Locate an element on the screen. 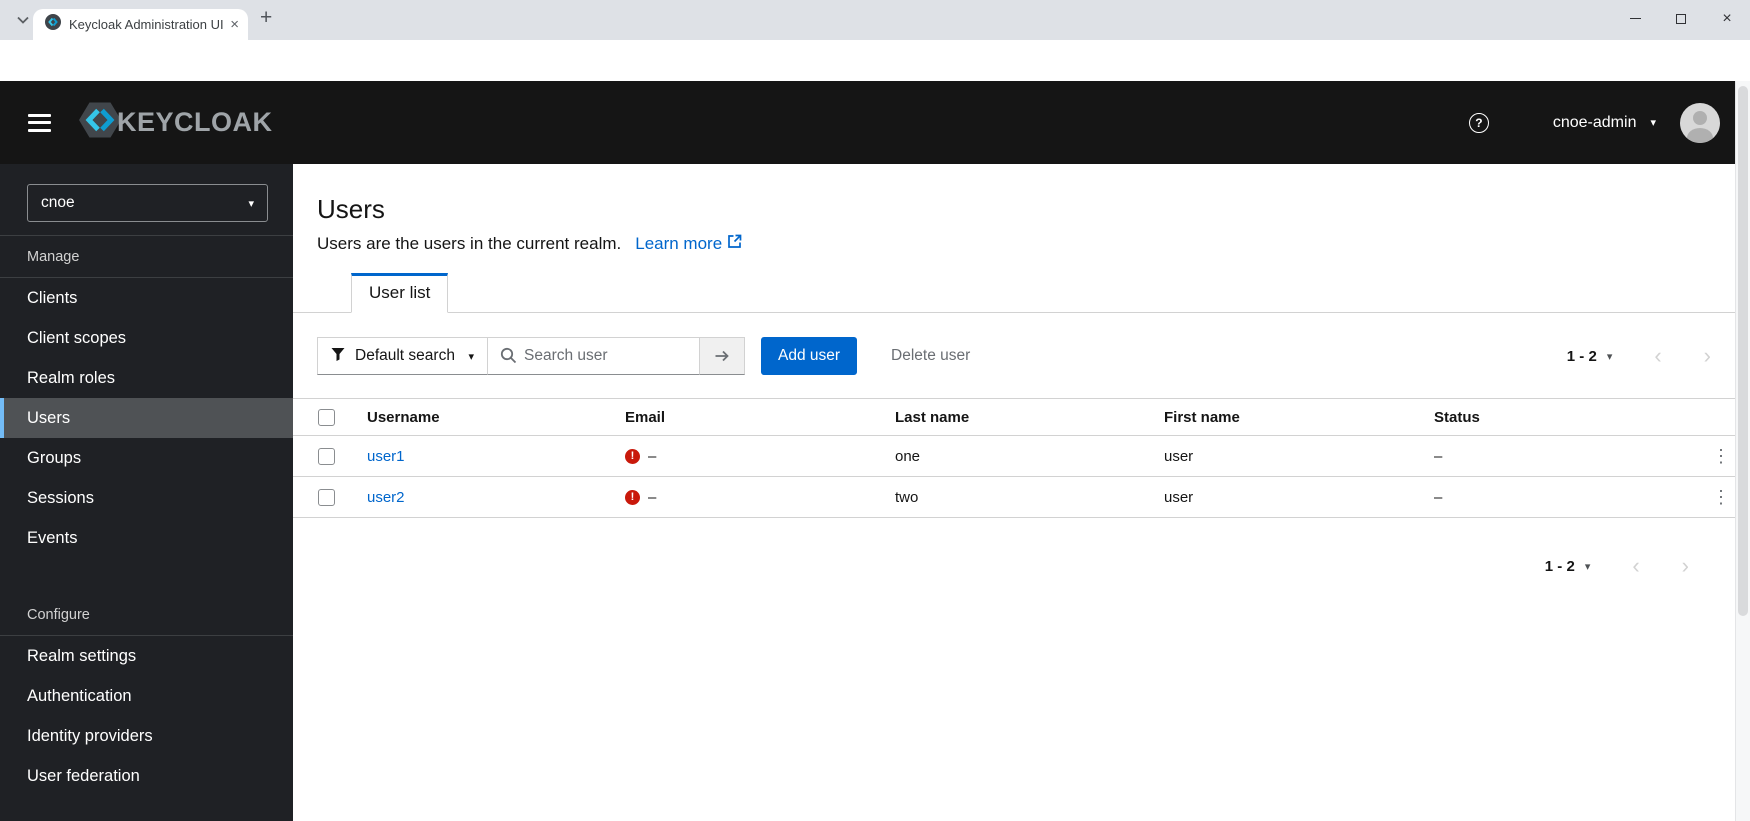 The image size is (1750, 821). add-user-button: Add user is located at coordinates (809, 356).